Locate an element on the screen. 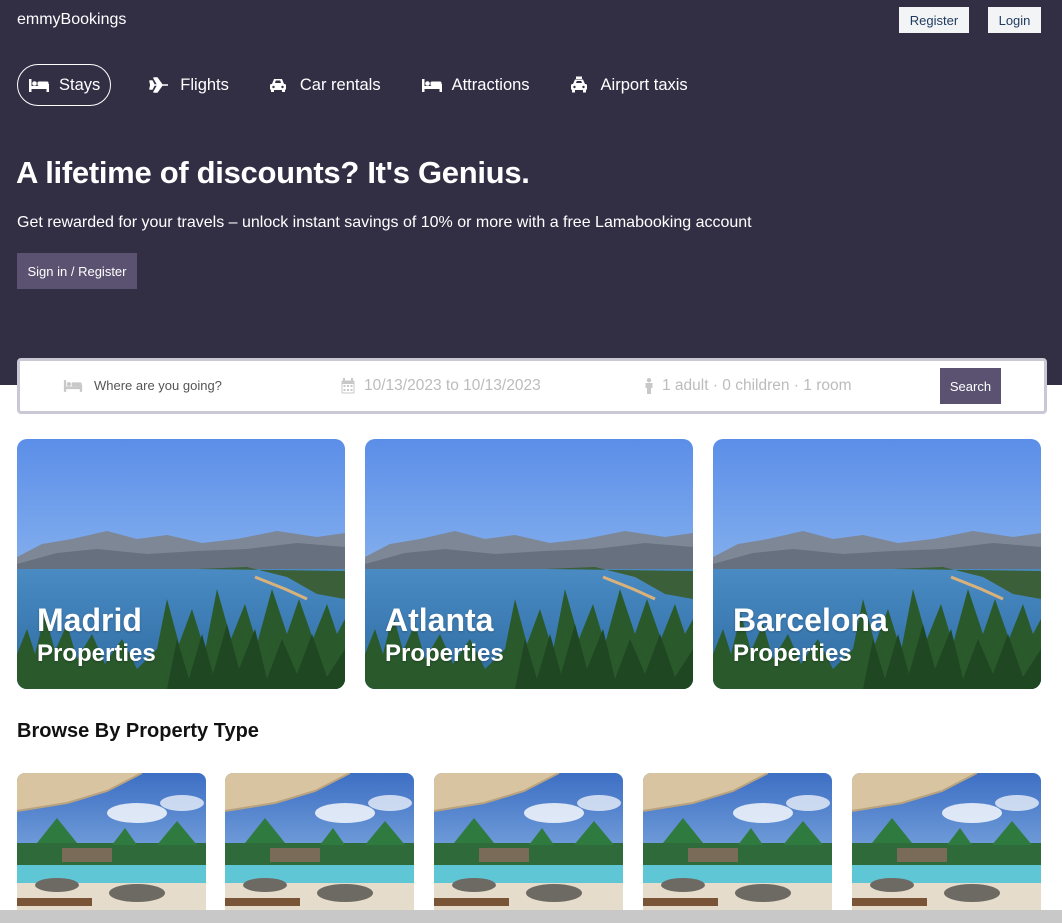  horizontal-scrollbar is located at coordinates (531, 916).